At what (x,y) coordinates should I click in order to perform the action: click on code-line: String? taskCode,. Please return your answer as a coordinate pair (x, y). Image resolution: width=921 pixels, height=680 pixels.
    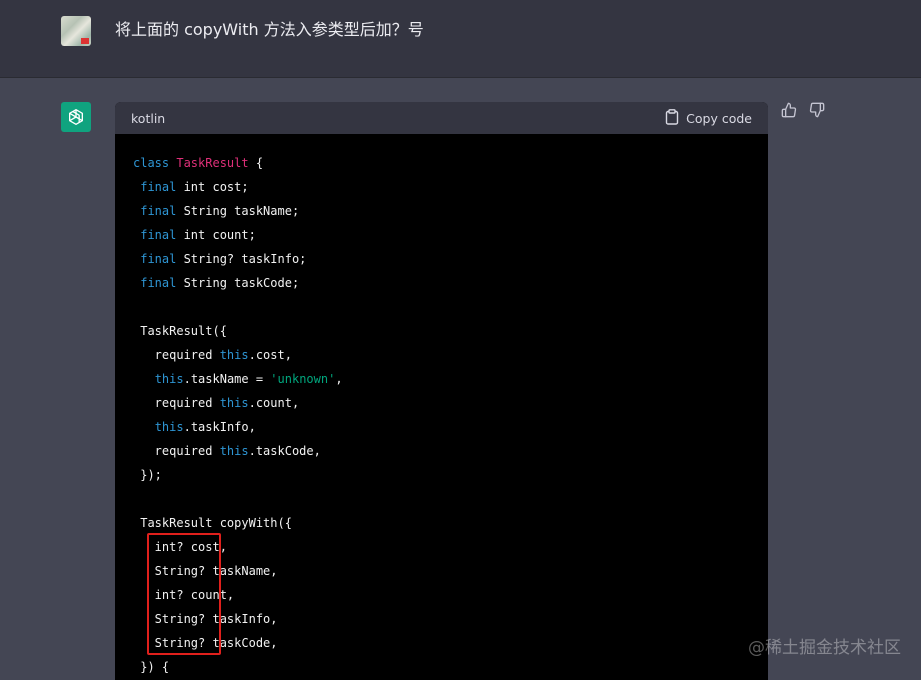
    Looking at the image, I should click on (205, 643).